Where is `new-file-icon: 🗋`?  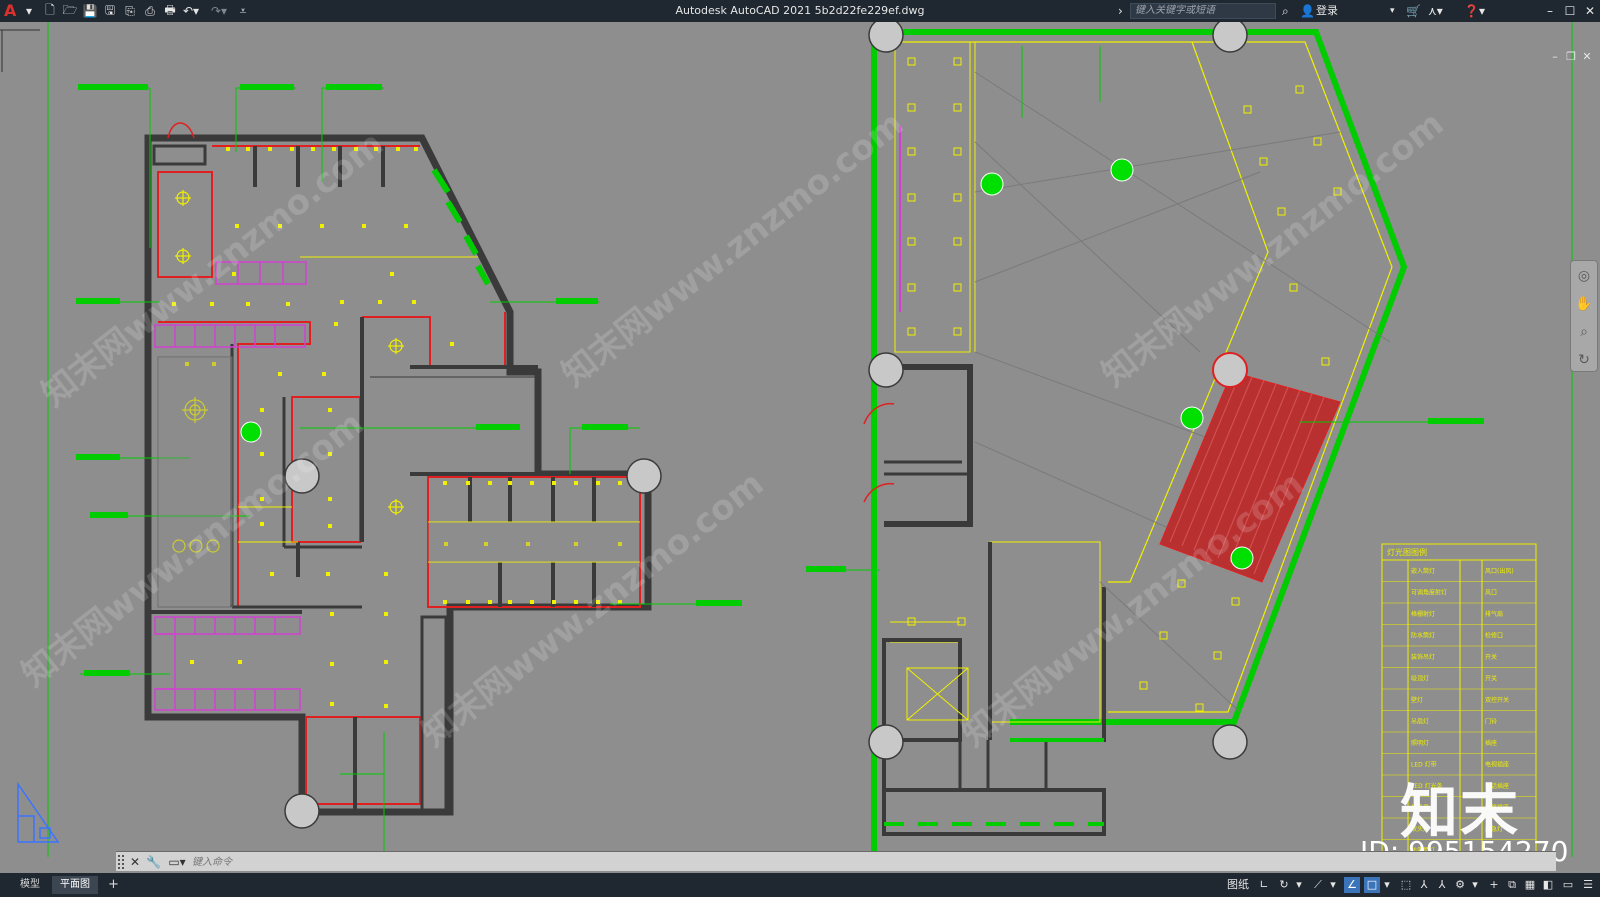
new-file-icon: 🗋 is located at coordinates (50, 11).